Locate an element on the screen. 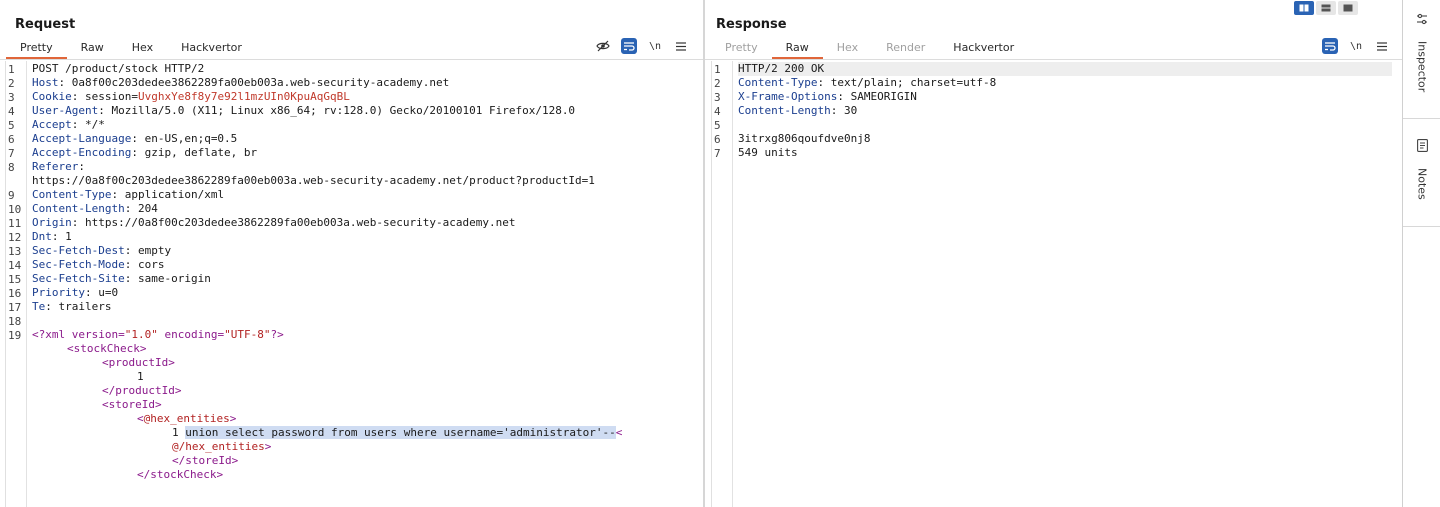 The height and width of the screenshot is (507, 1440). header-value: : text/plain; charset=utf-8 is located at coordinates (907, 82).